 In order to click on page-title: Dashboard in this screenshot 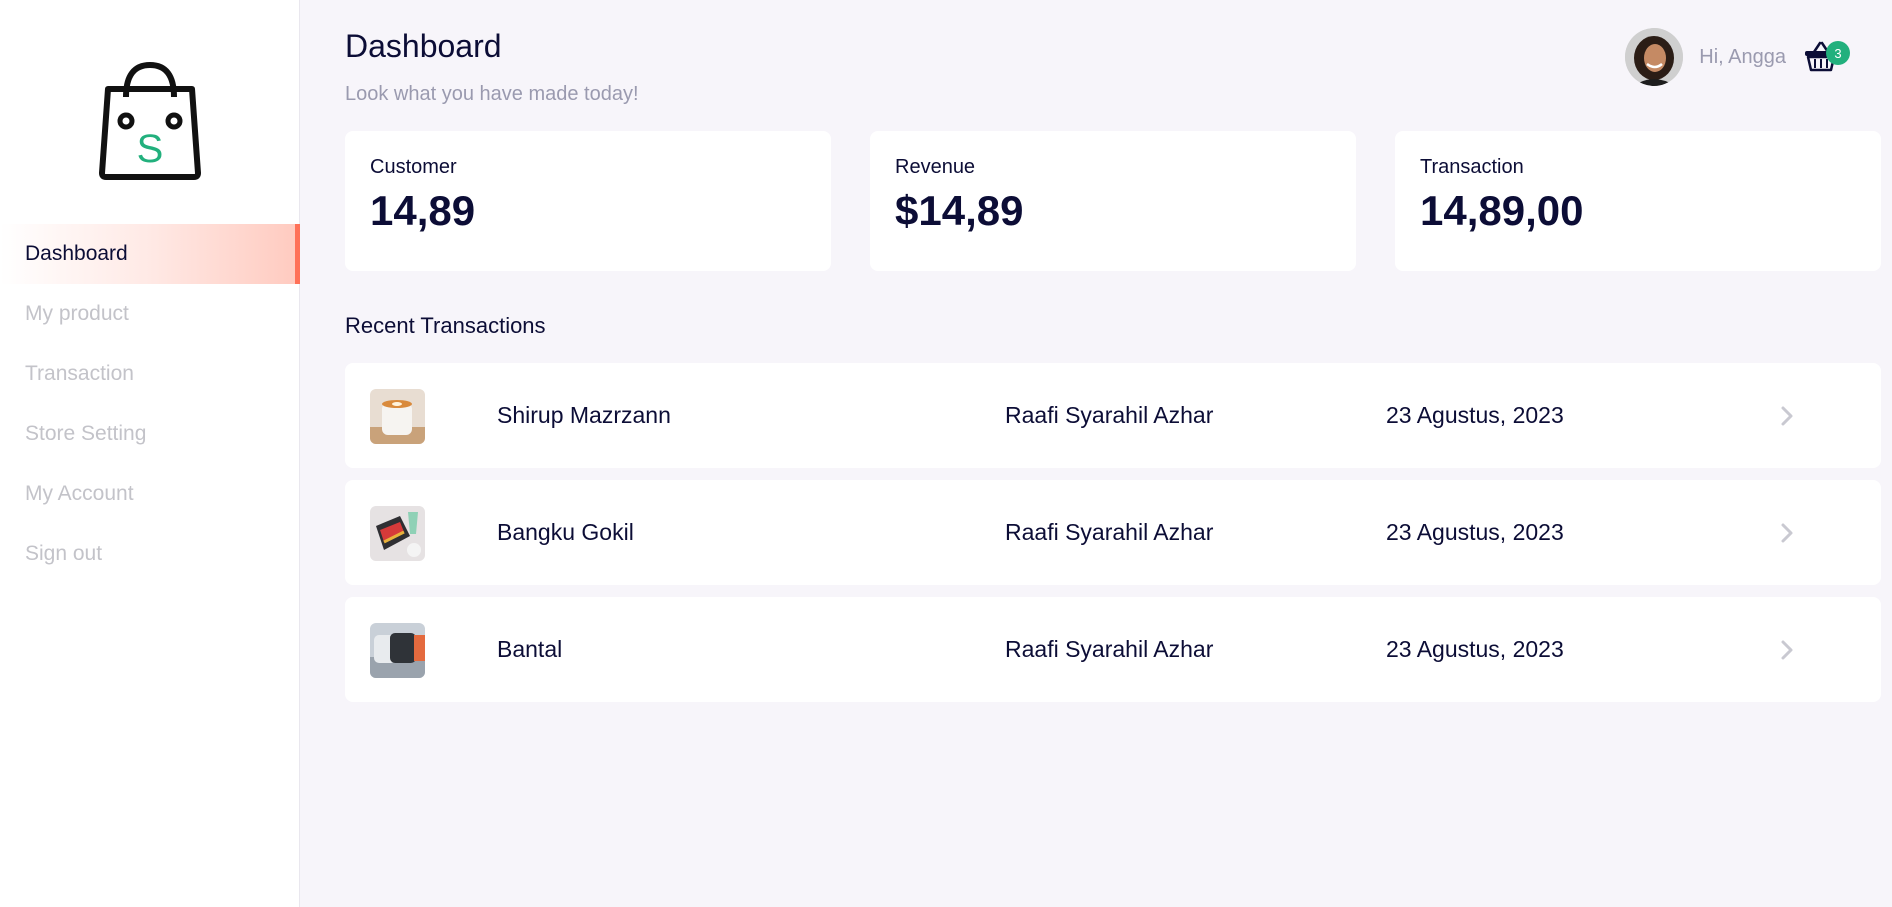, I will do `click(423, 46)`.